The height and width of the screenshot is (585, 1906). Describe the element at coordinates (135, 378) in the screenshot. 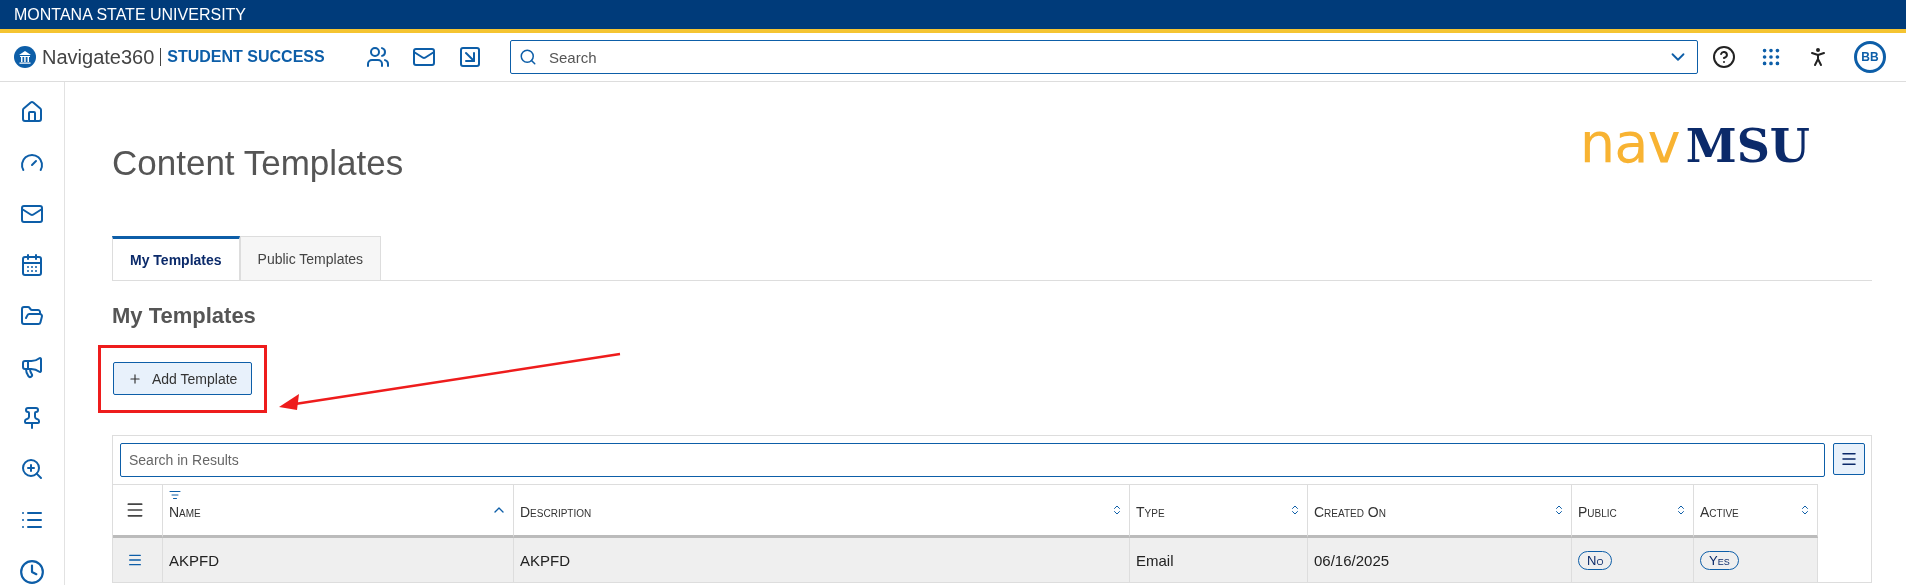

I see `plus-icon` at that location.